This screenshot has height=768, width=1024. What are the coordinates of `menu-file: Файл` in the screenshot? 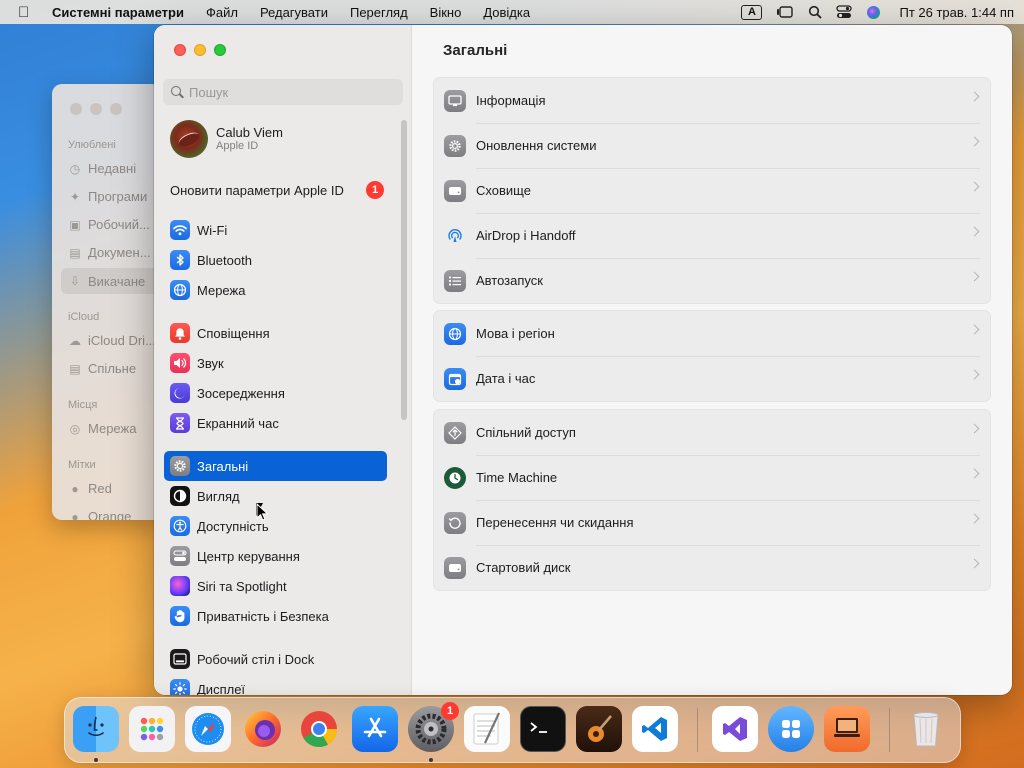 It's located at (222, 12).